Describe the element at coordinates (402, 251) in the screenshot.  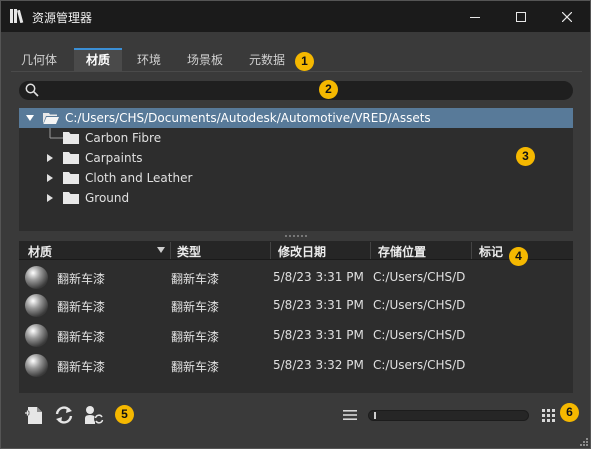
I see `column-header-location: 存储位置` at that location.